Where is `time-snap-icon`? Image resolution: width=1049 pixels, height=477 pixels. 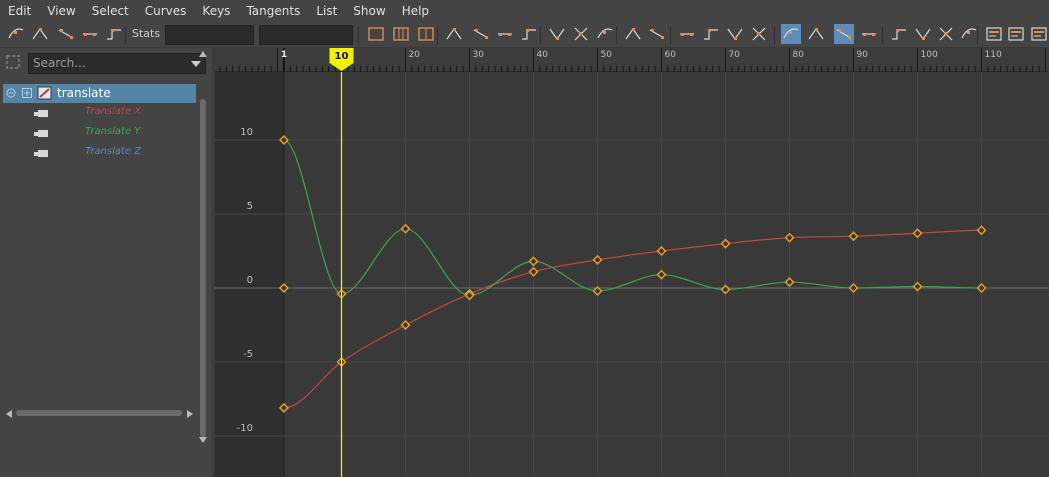 time-snap-icon is located at coordinates (844, 34).